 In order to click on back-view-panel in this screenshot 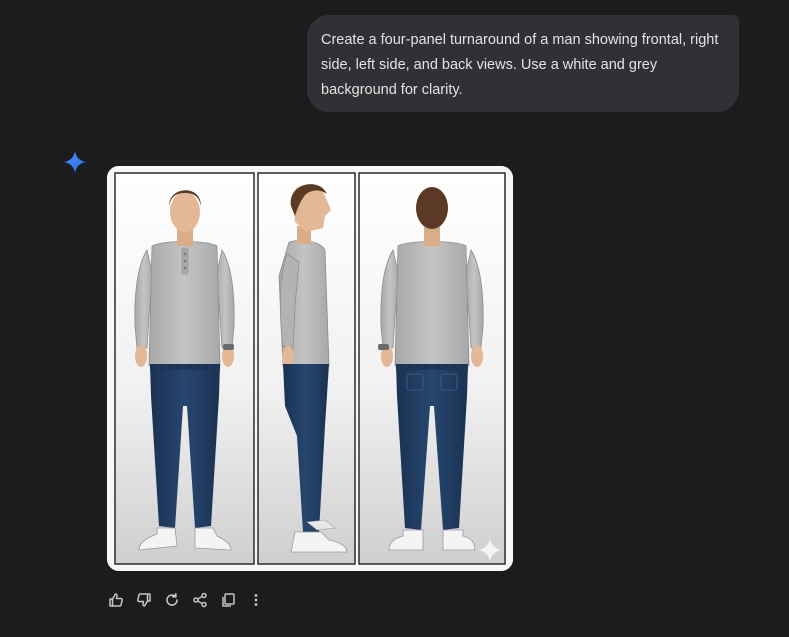, I will do `click(432, 368)`.